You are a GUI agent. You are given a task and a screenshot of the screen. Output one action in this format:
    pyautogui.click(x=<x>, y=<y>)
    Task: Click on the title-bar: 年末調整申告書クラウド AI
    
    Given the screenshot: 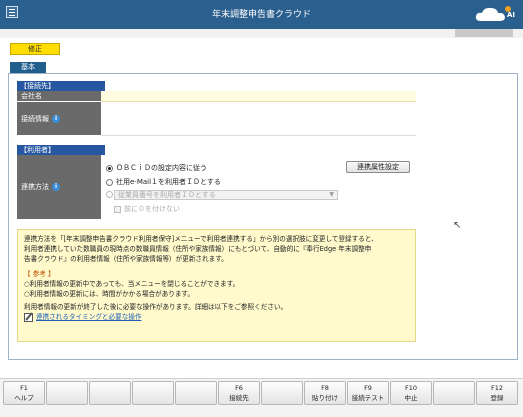 What is the action you would take?
    pyautogui.click(x=261, y=14)
    